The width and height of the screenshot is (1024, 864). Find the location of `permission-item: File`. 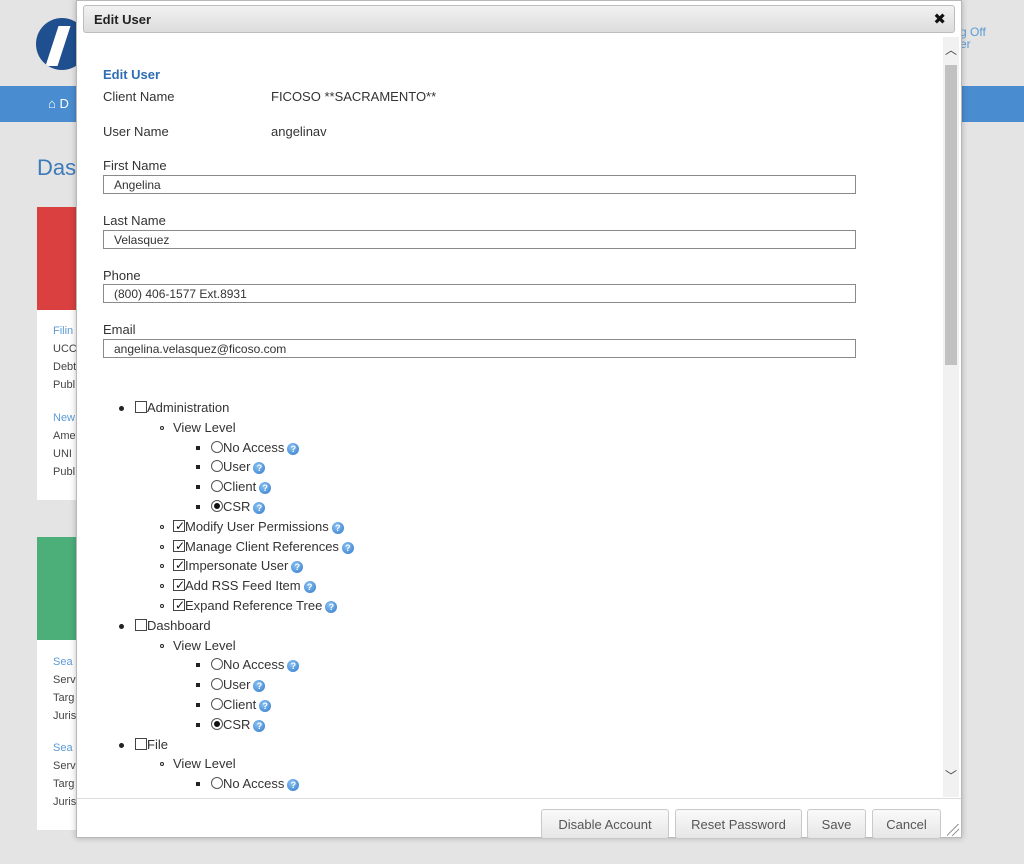

permission-item: File is located at coordinates (151, 745).